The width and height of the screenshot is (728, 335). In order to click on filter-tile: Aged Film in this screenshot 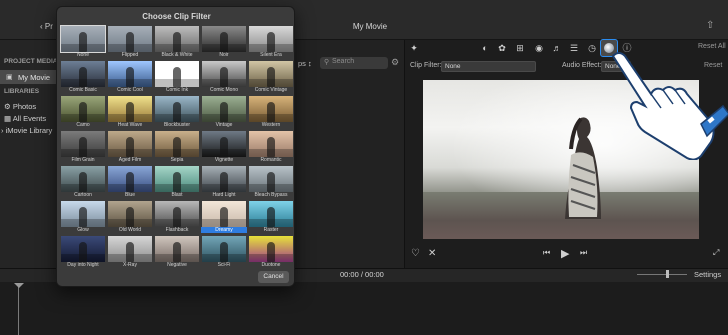, I will do `click(130, 147)`.